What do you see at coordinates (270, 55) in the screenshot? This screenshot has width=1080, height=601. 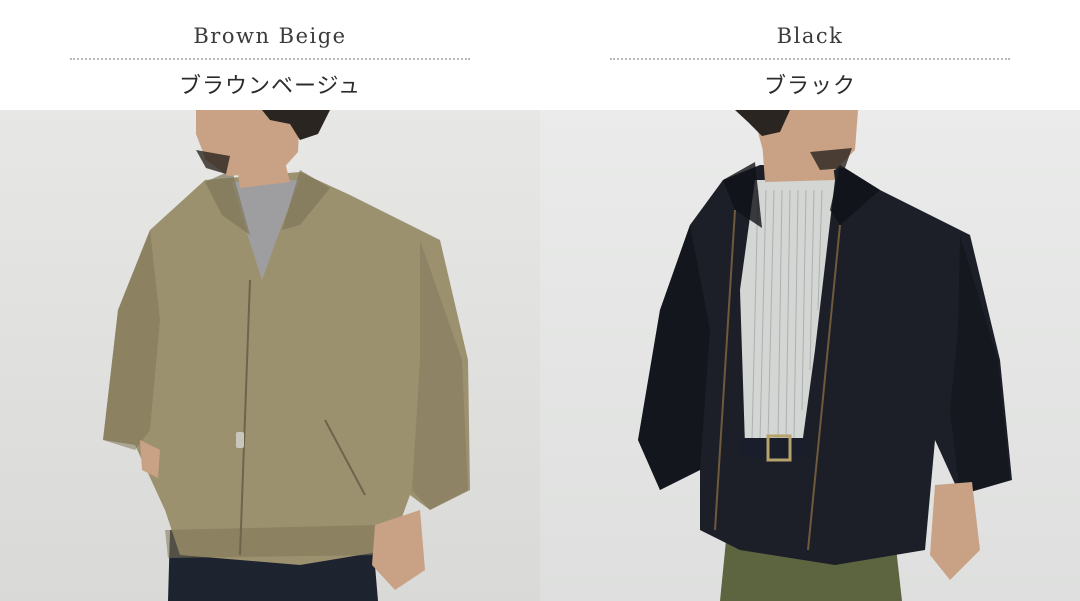 I see `variant-label: Brown Beige ブラウンベージュ` at bounding box center [270, 55].